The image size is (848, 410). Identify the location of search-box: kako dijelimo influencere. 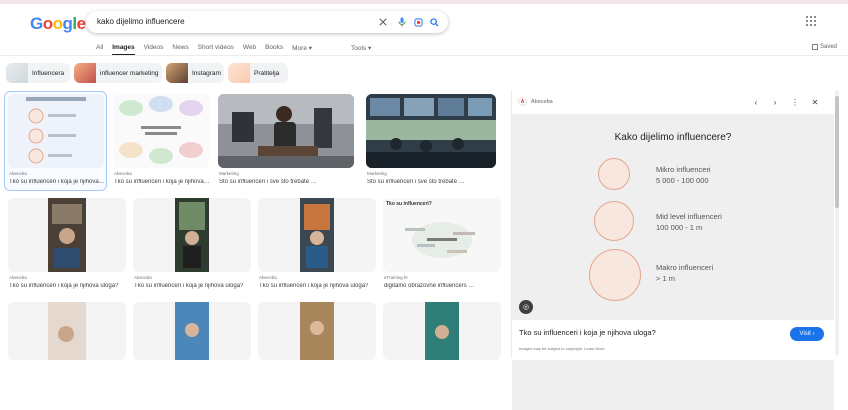
(267, 22).